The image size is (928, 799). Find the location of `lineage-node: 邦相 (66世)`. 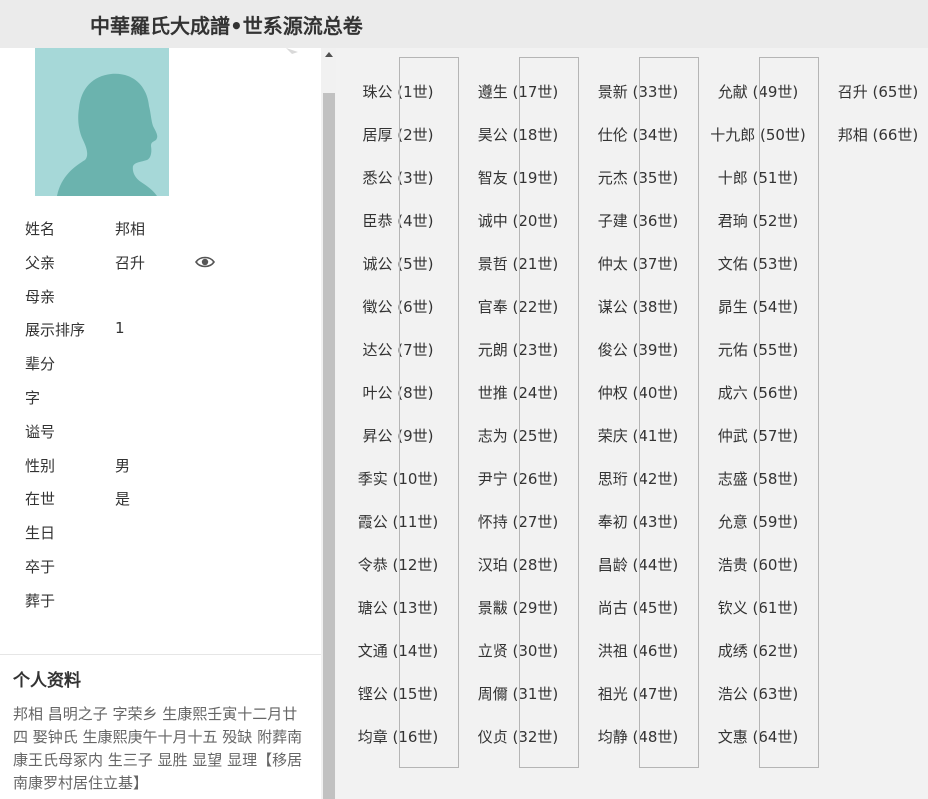

lineage-node: 邦相 (66世) is located at coordinates (878, 134).